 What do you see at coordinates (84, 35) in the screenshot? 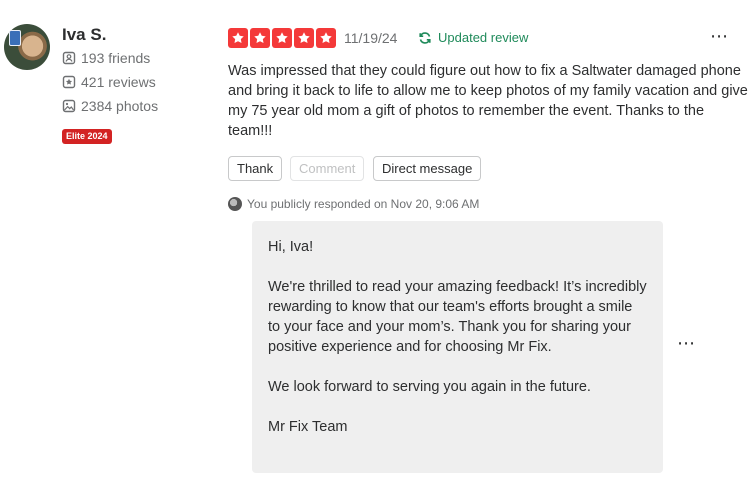
I see `user-name: Iva S.` at bounding box center [84, 35].